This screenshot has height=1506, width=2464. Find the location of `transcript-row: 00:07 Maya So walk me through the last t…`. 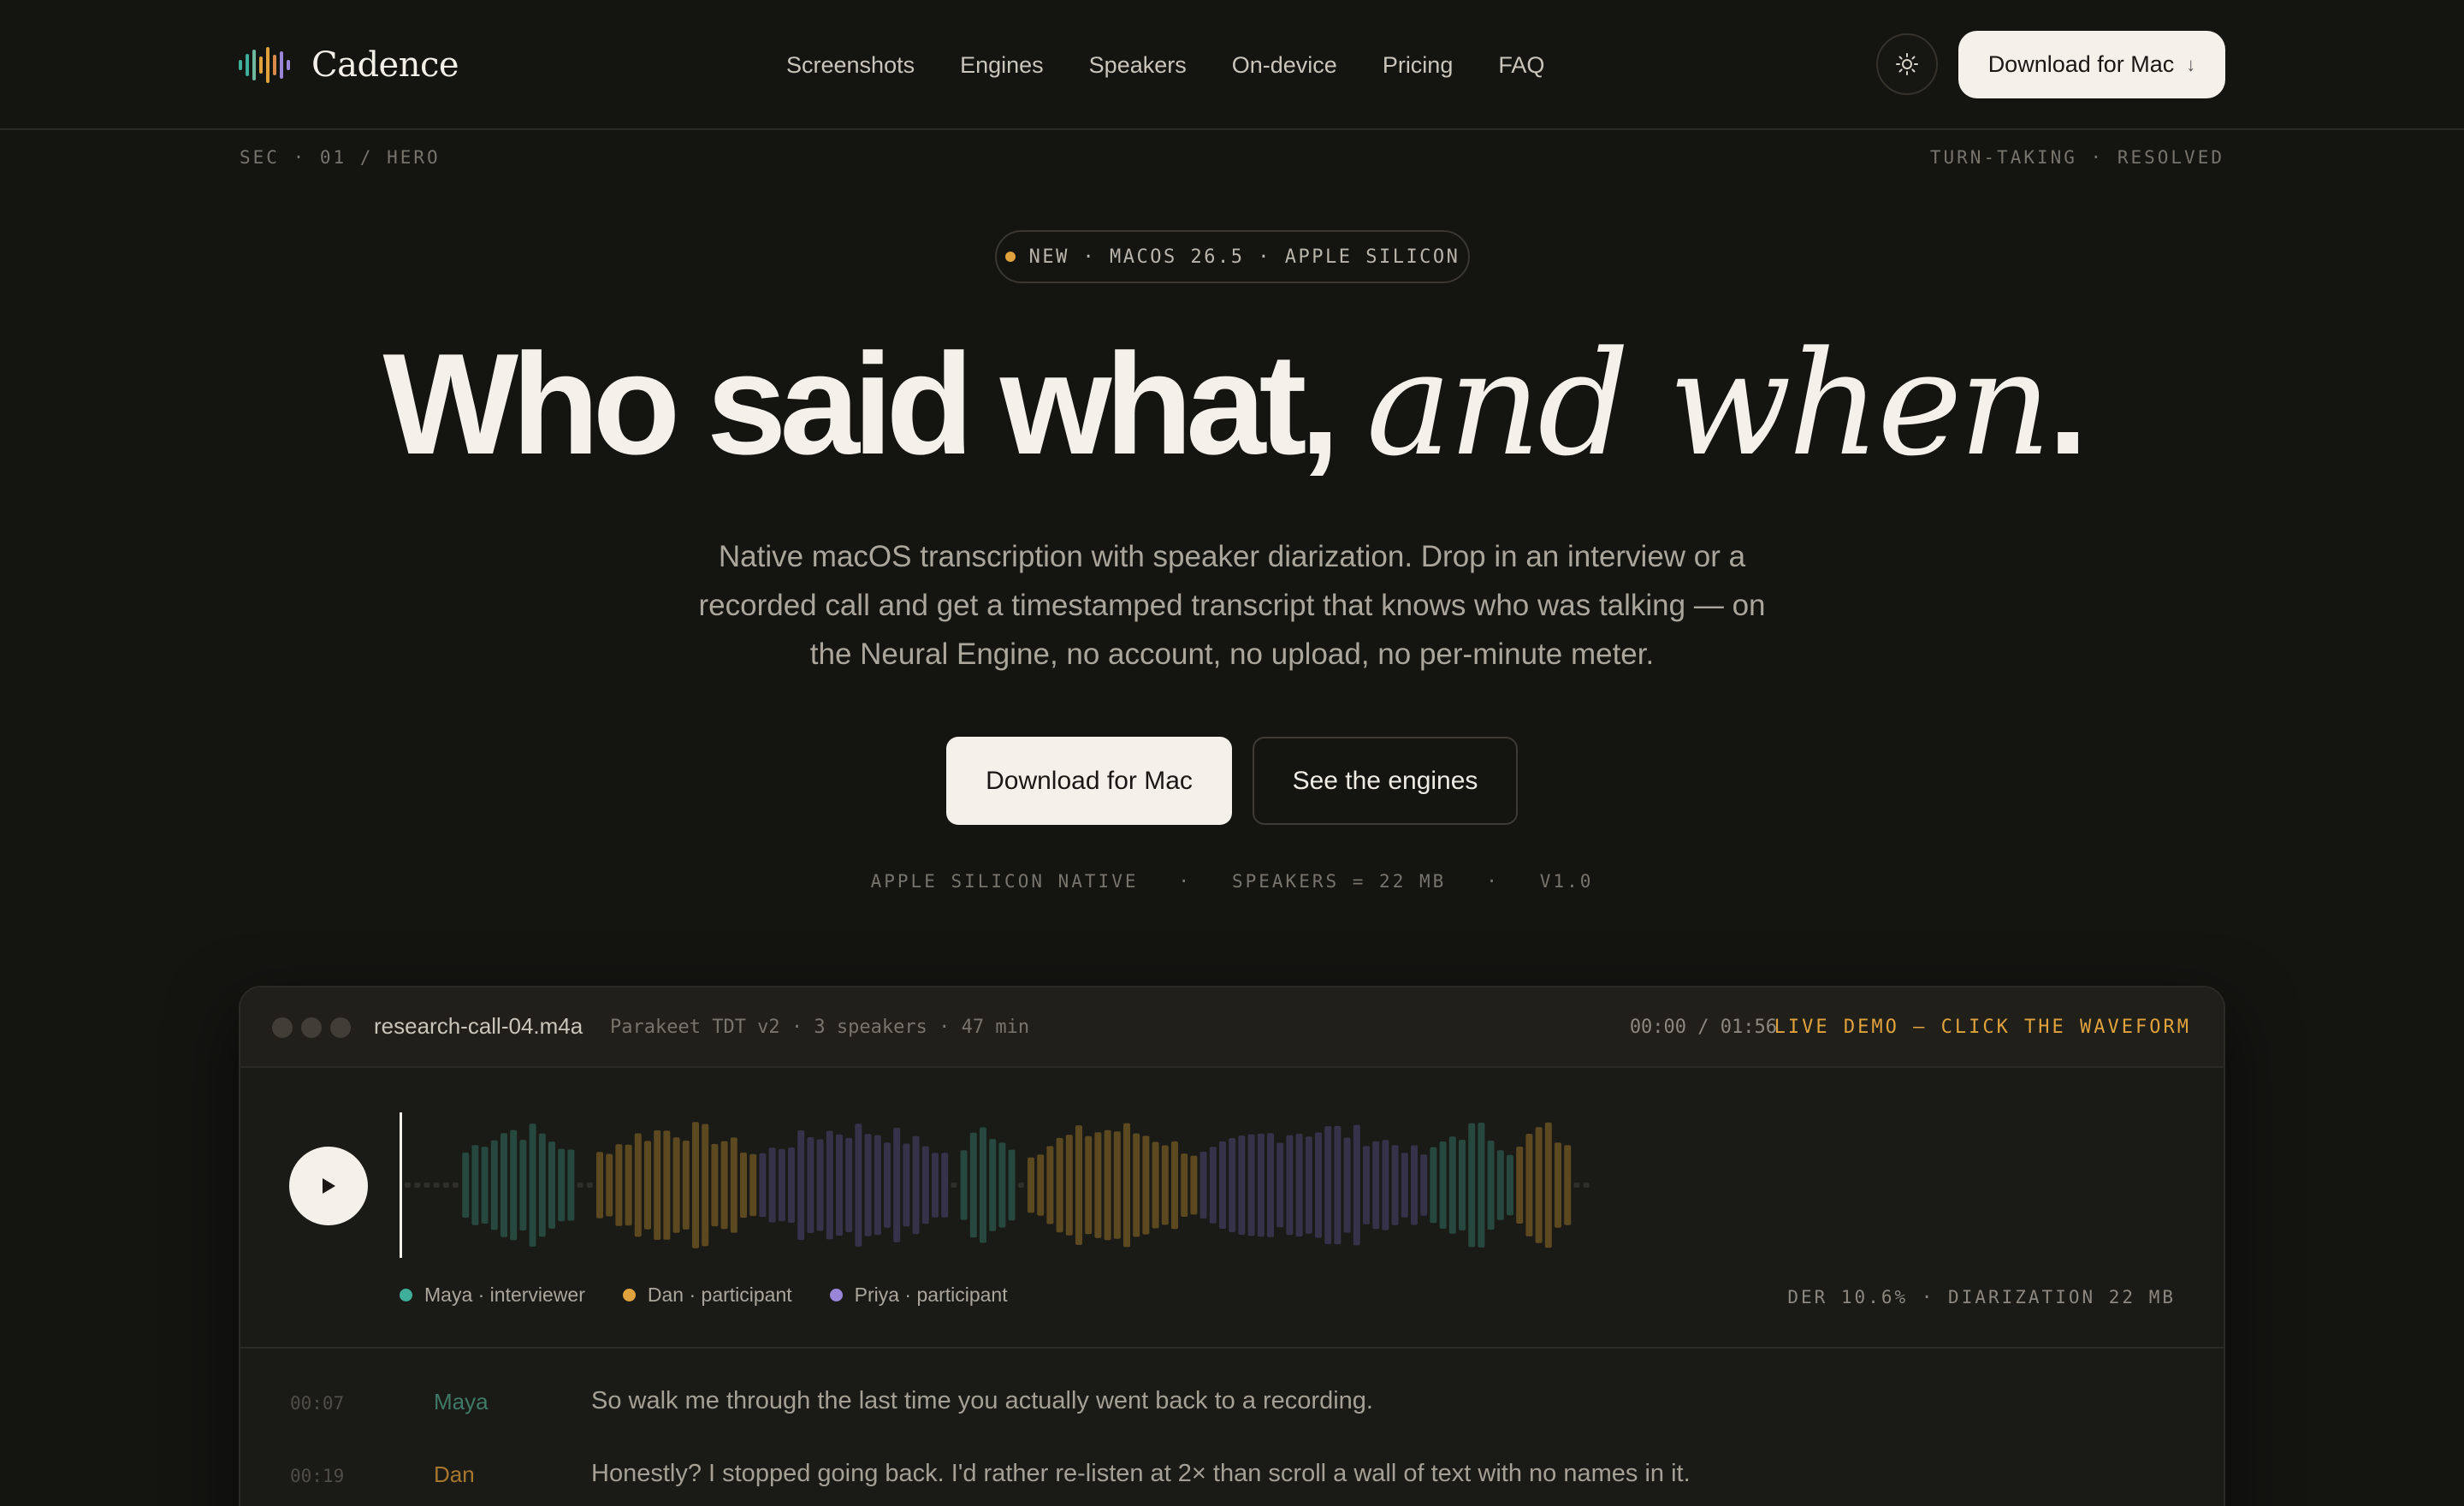

transcript-row: 00:07 Maya So walk me through the last t… is located at coordinates (1232, 1404).